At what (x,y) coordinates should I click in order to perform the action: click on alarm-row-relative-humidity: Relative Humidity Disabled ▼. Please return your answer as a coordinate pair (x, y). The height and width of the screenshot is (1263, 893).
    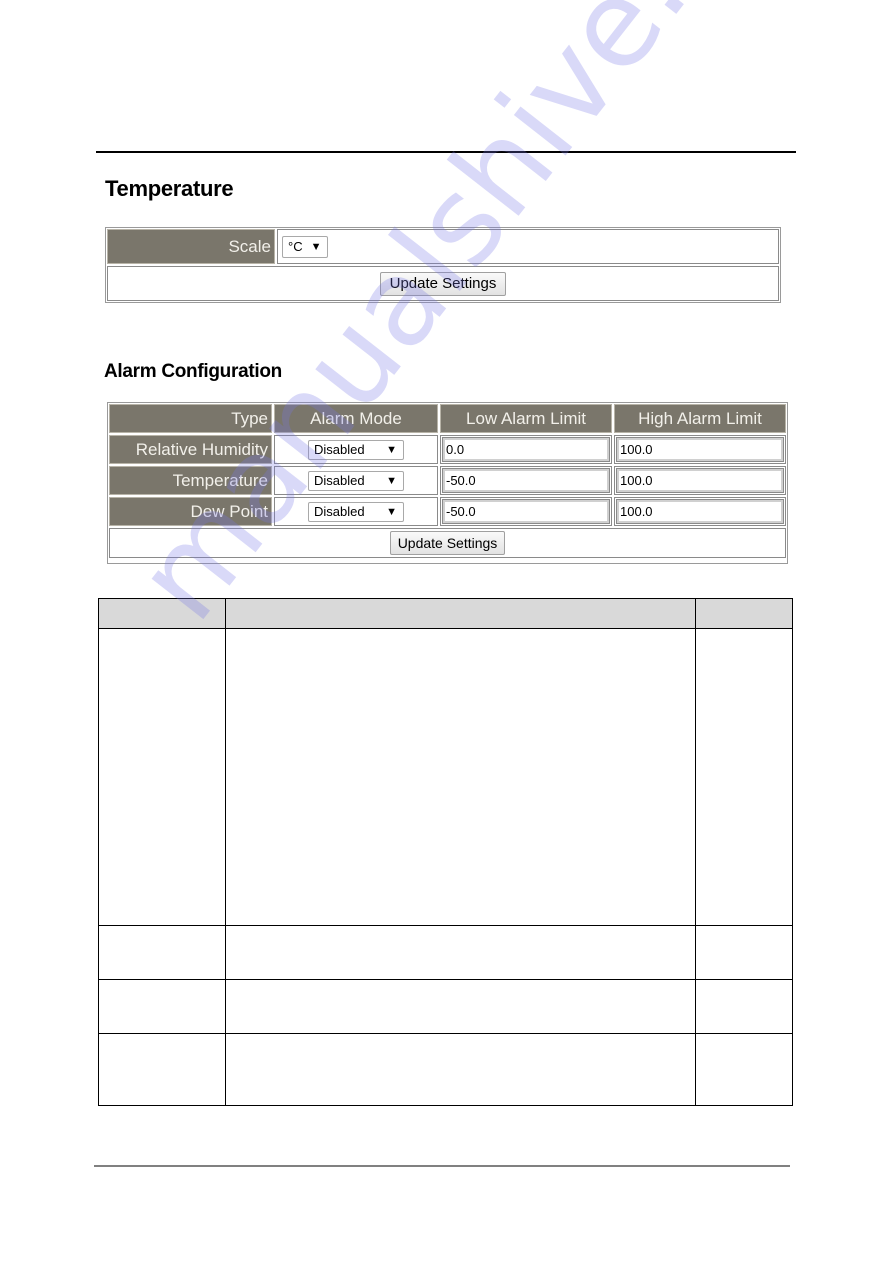
    Looking at the image, I should click on (447, 449).